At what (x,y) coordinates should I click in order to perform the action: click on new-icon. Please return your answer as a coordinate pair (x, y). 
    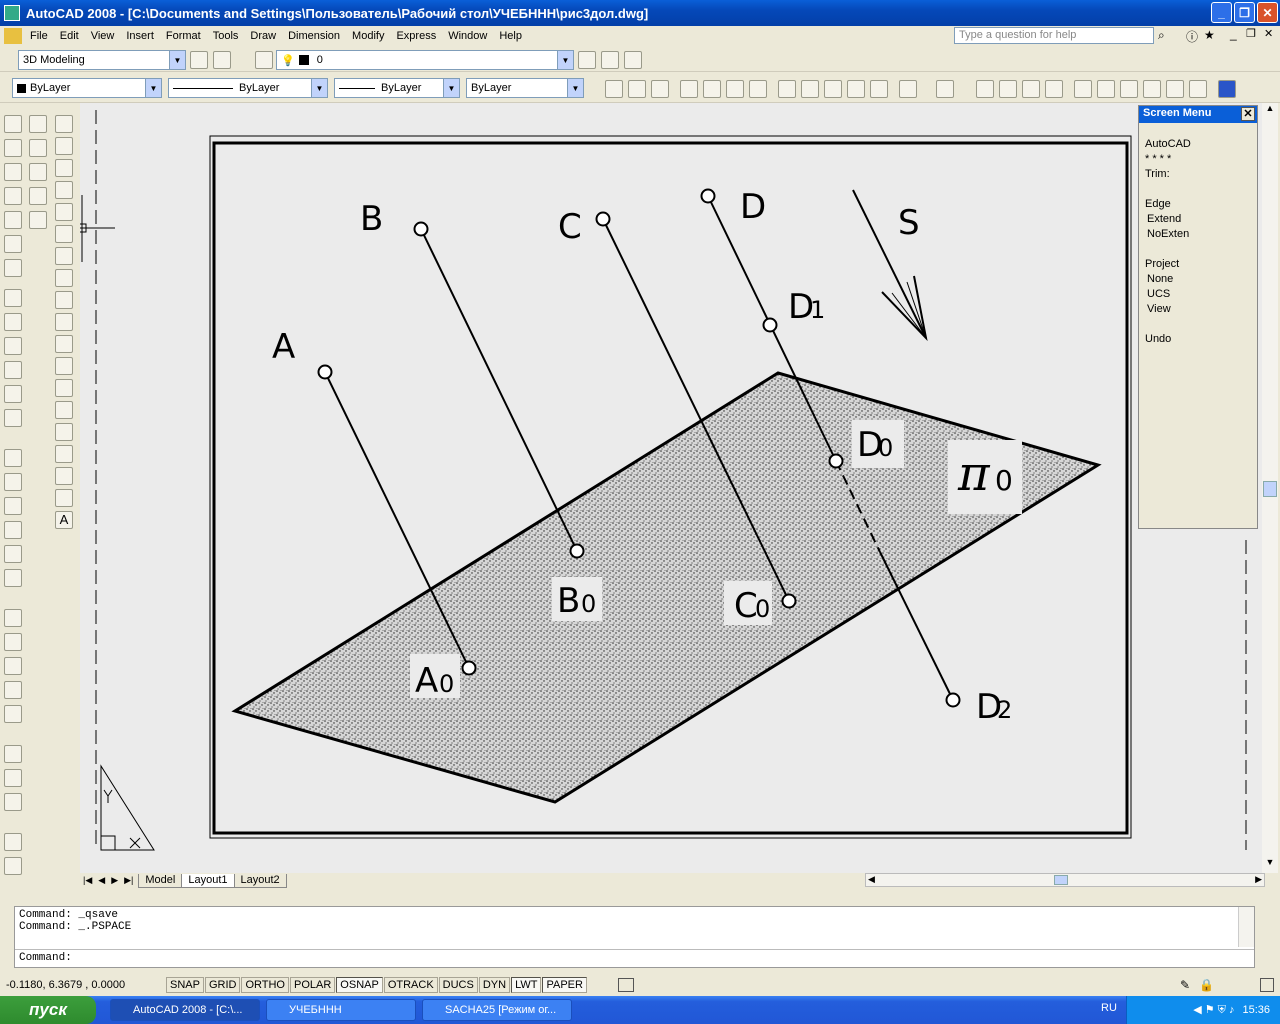
    Looking at the image, I should click on (614, 89).